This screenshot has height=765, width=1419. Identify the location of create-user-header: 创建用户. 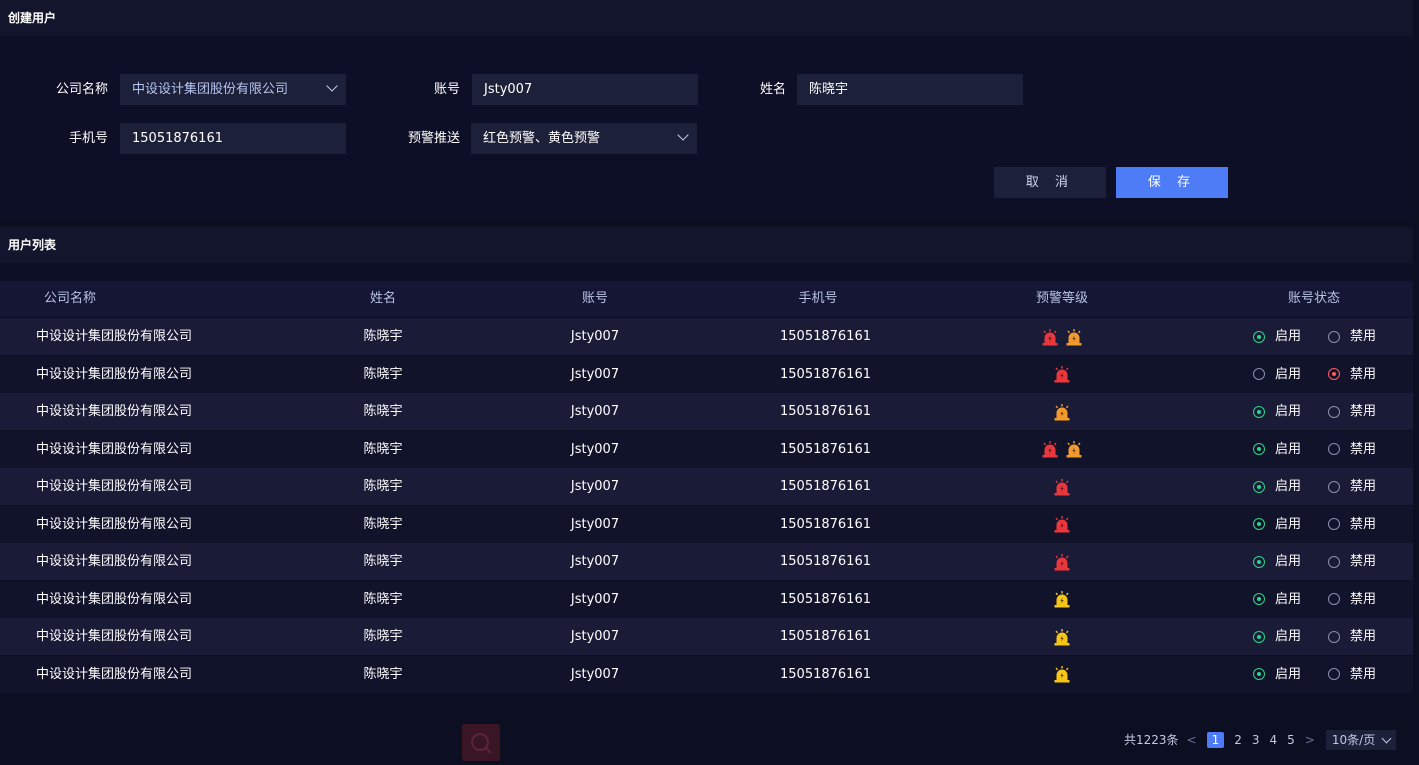
(706, 18).